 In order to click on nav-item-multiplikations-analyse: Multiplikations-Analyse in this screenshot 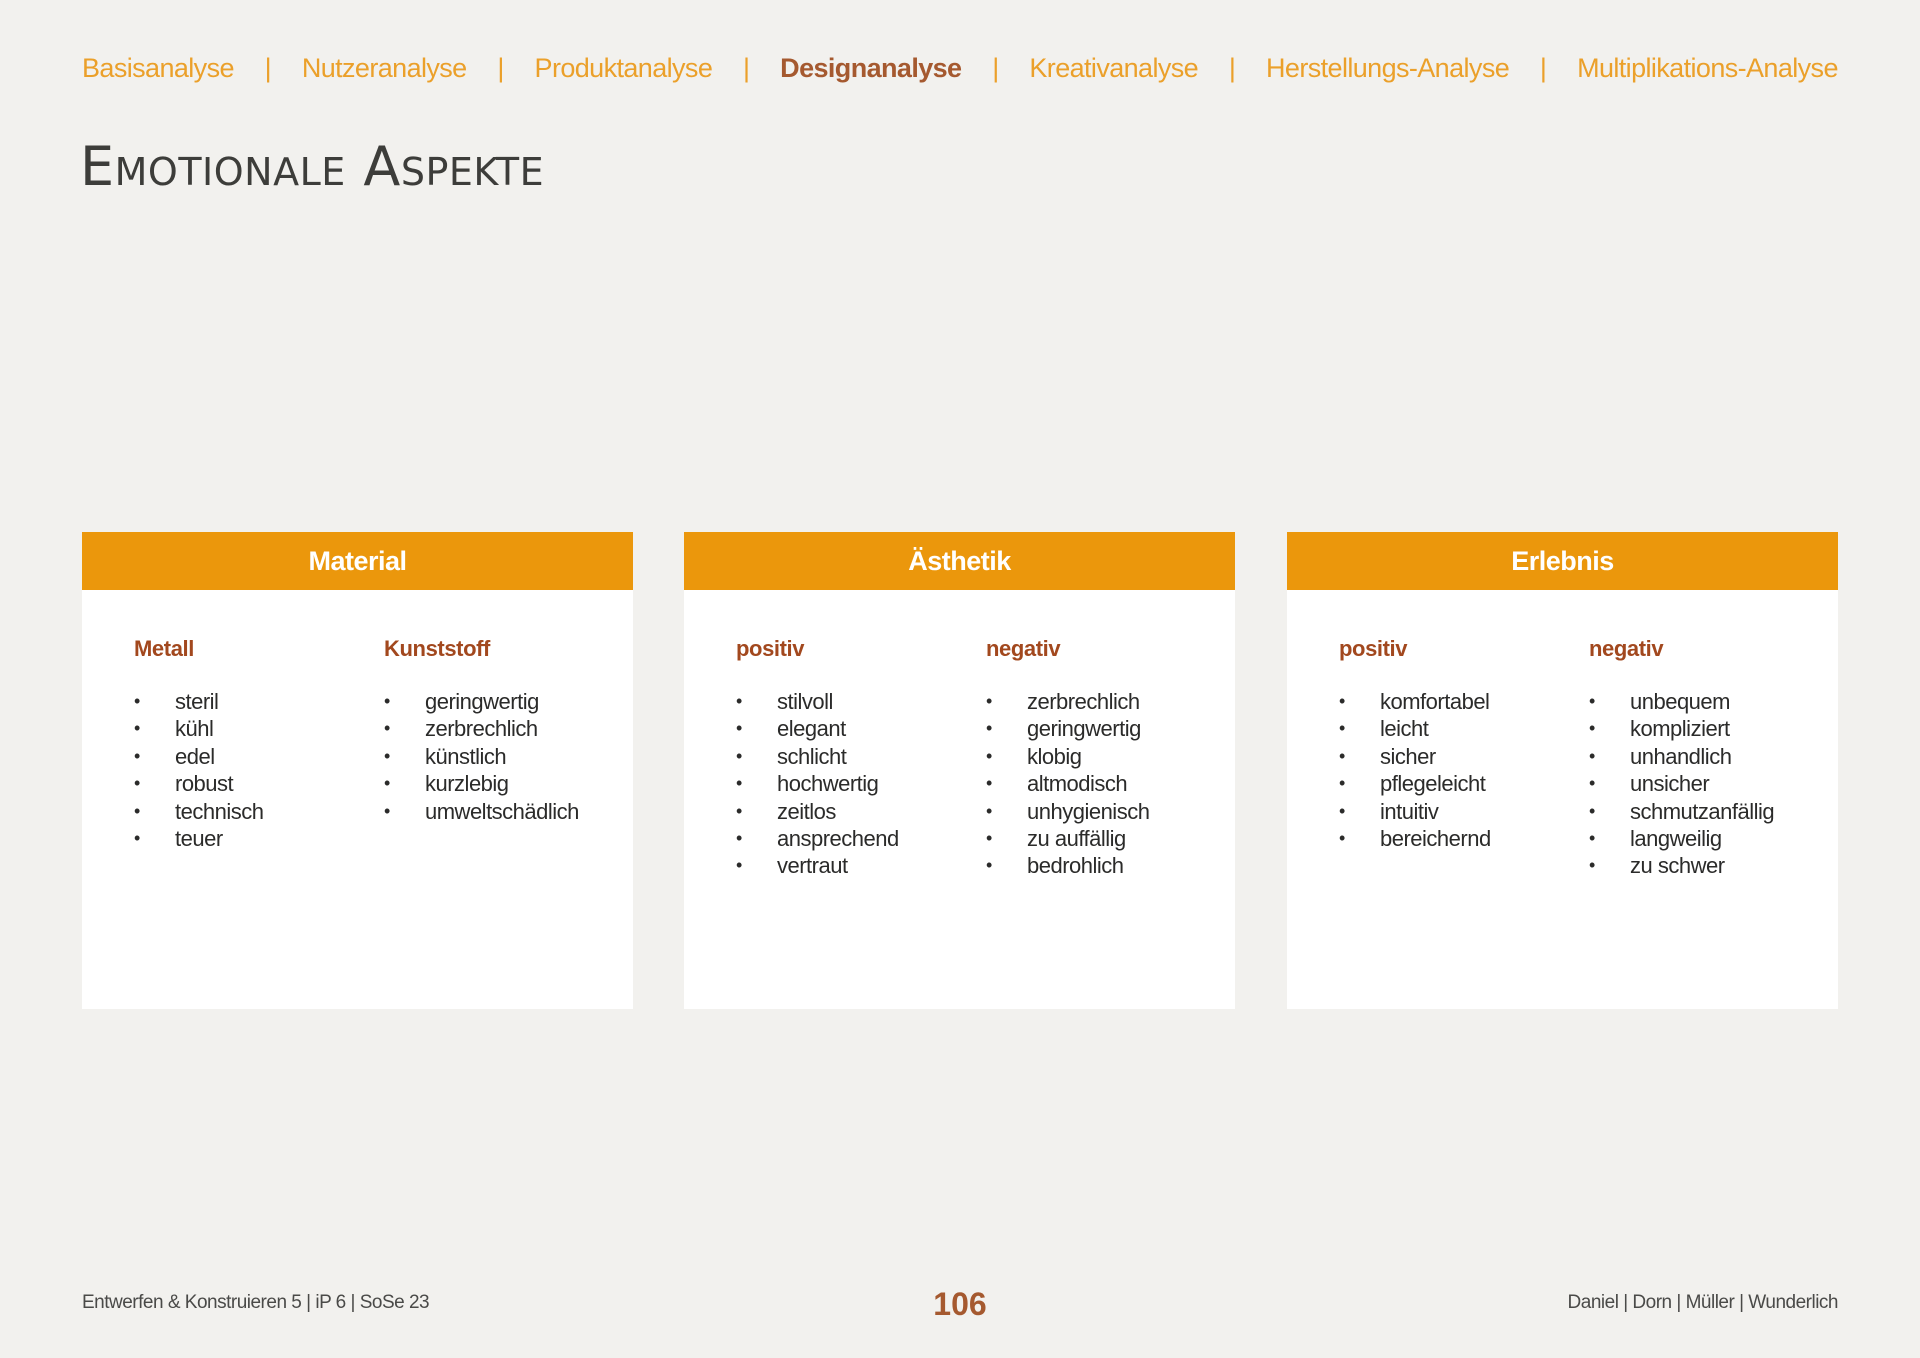, I will do `click(1707, 68)`.